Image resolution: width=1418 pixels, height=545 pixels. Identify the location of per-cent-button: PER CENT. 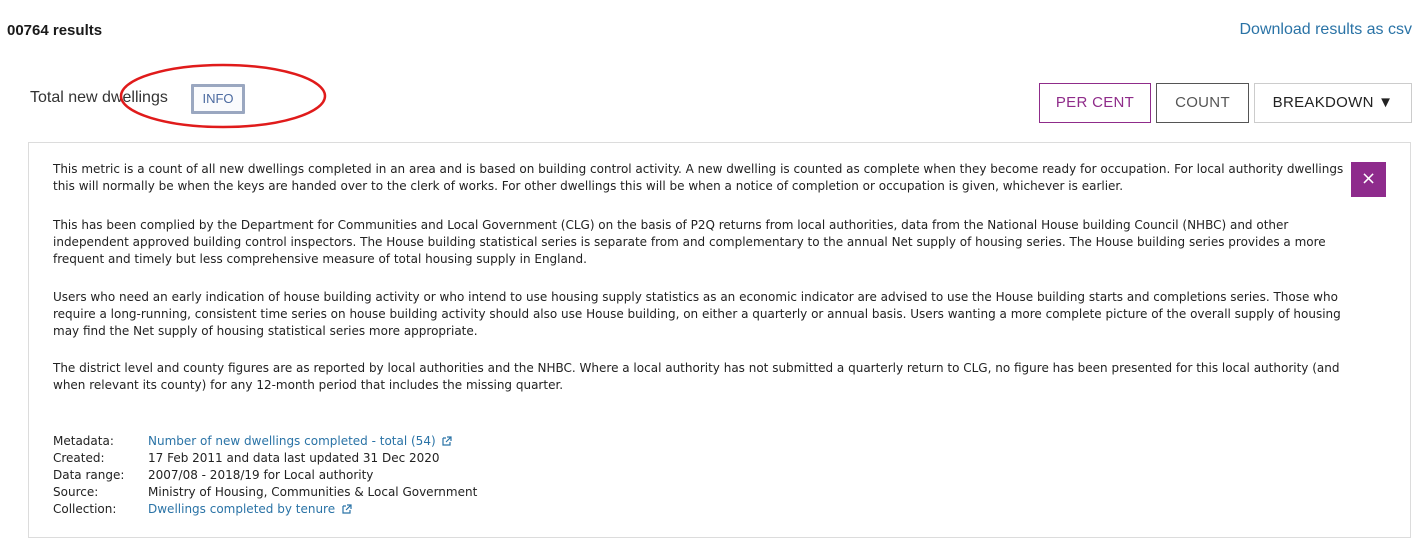
(1095, 103).